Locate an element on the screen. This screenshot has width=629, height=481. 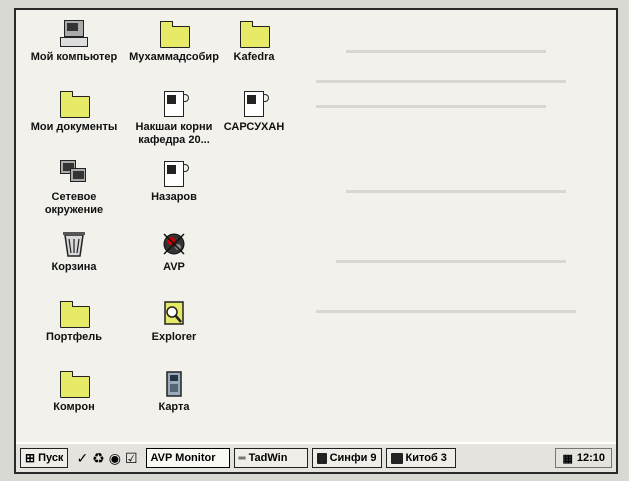
quicklaunch-globe-icon: ◉ is located at coordinates (115, 458).